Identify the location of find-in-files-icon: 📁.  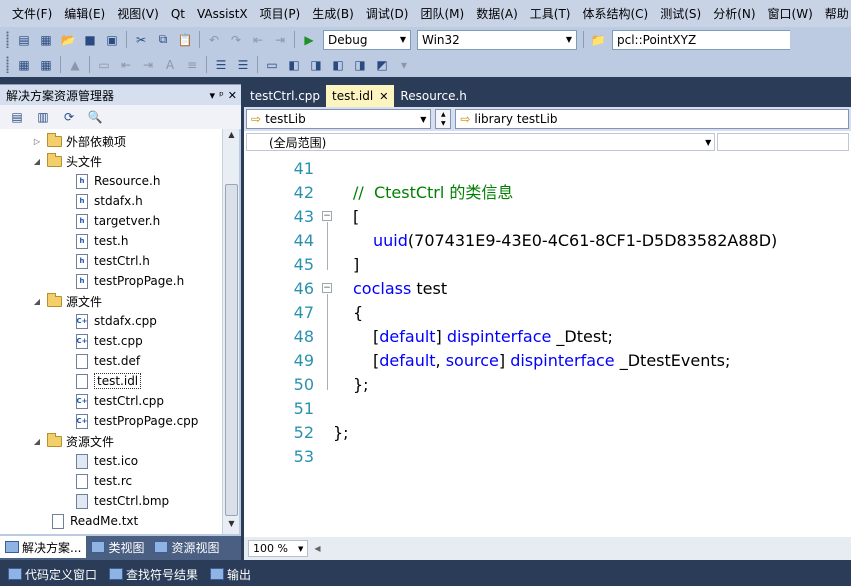
(598, 40).